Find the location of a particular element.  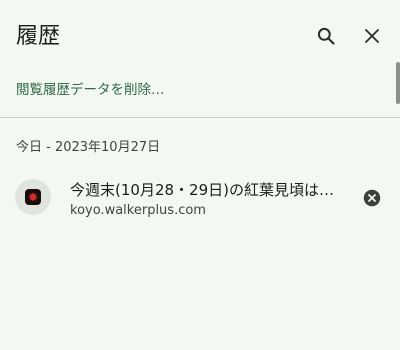

maple-leaf-icon is located at coordinates (33, 197).